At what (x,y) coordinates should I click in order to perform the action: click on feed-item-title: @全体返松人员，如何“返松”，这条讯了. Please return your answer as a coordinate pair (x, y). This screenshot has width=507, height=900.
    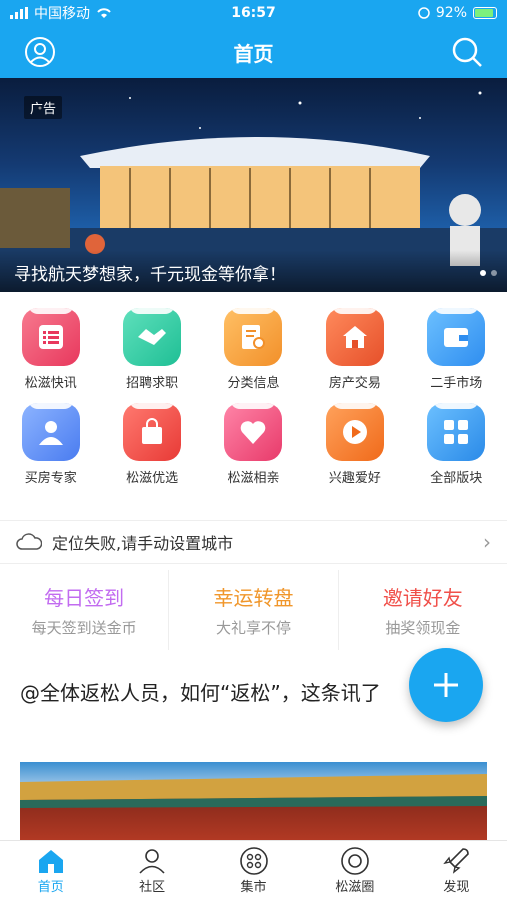
    Looking at the image, I should click on (215, 693).